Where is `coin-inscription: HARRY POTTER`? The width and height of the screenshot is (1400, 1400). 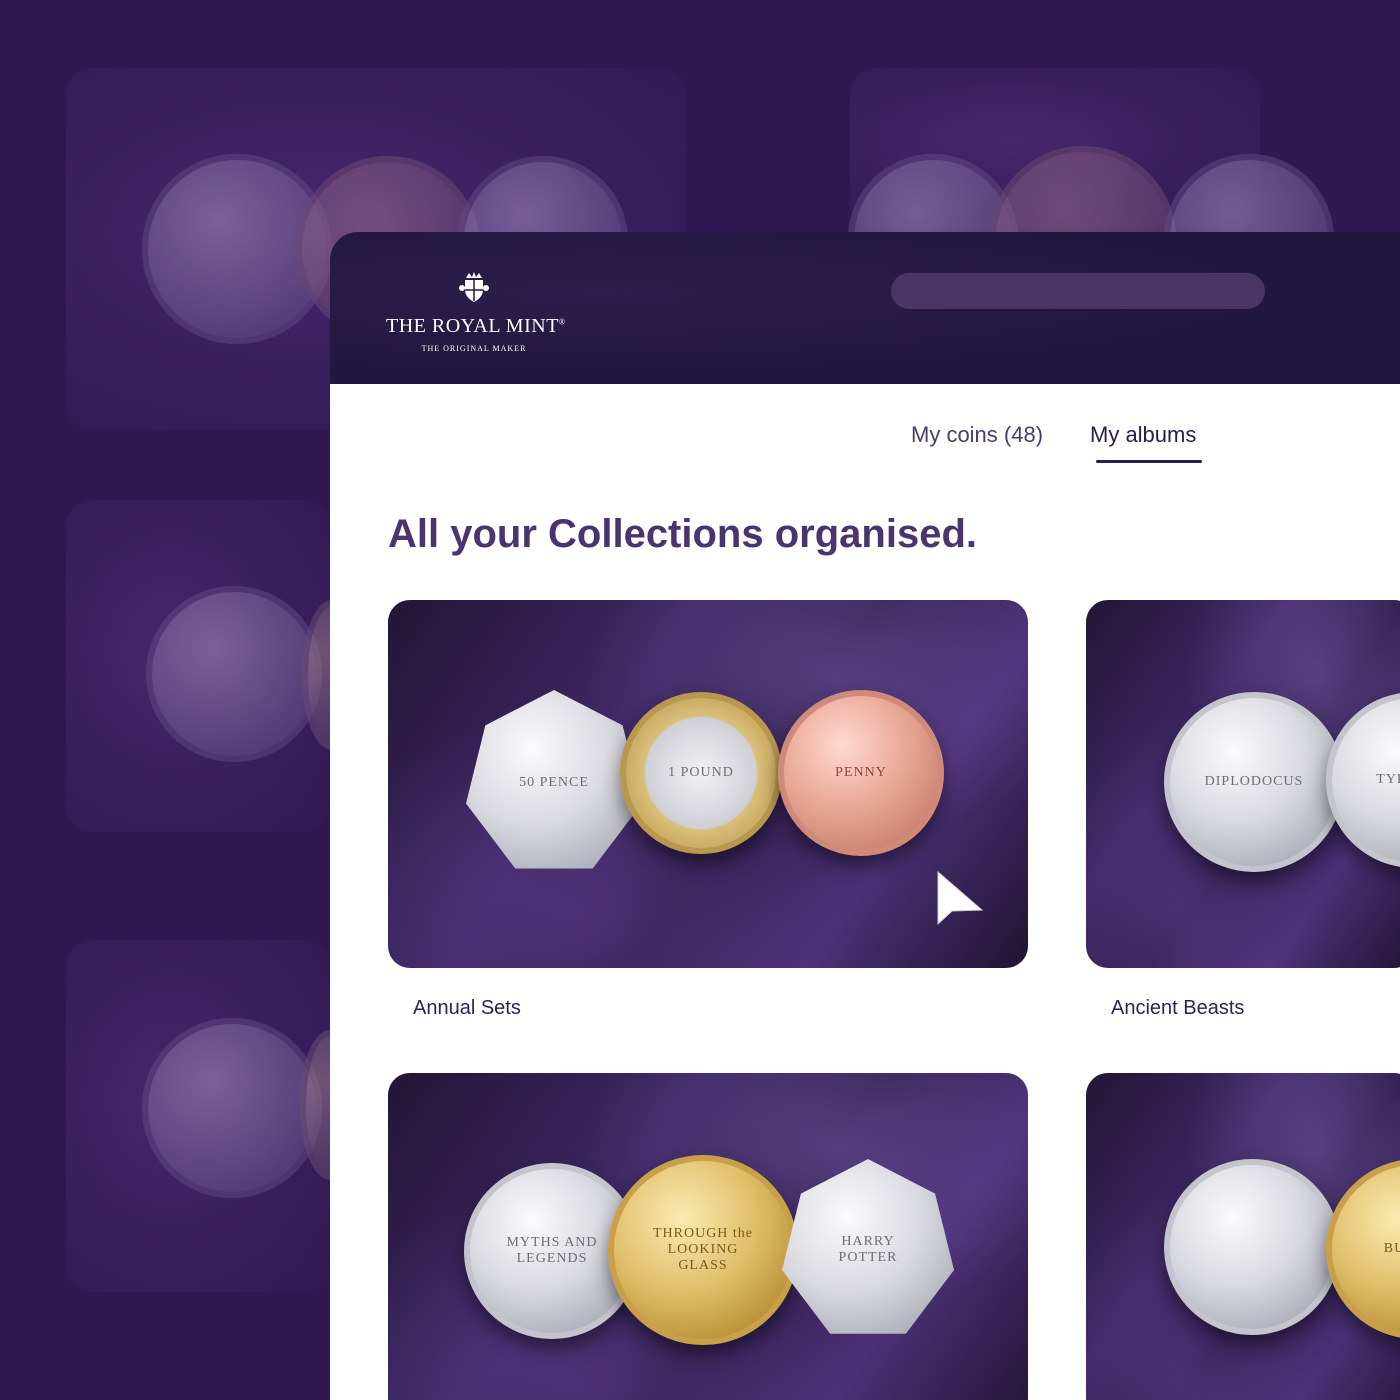
coin-inscription: HARRY POTTER is located at coordinates (868, 1249).